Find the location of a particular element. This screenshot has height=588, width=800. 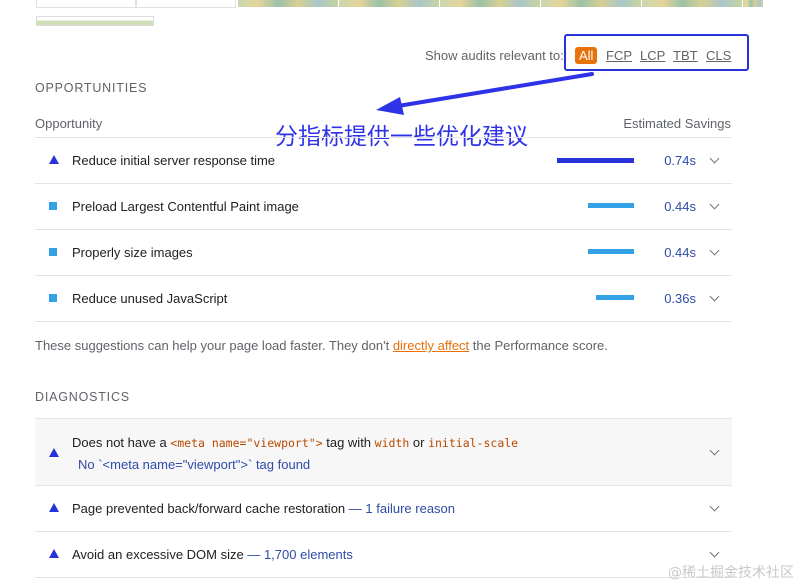

savings-value: 0.36s is located at coordinates (680, 298).